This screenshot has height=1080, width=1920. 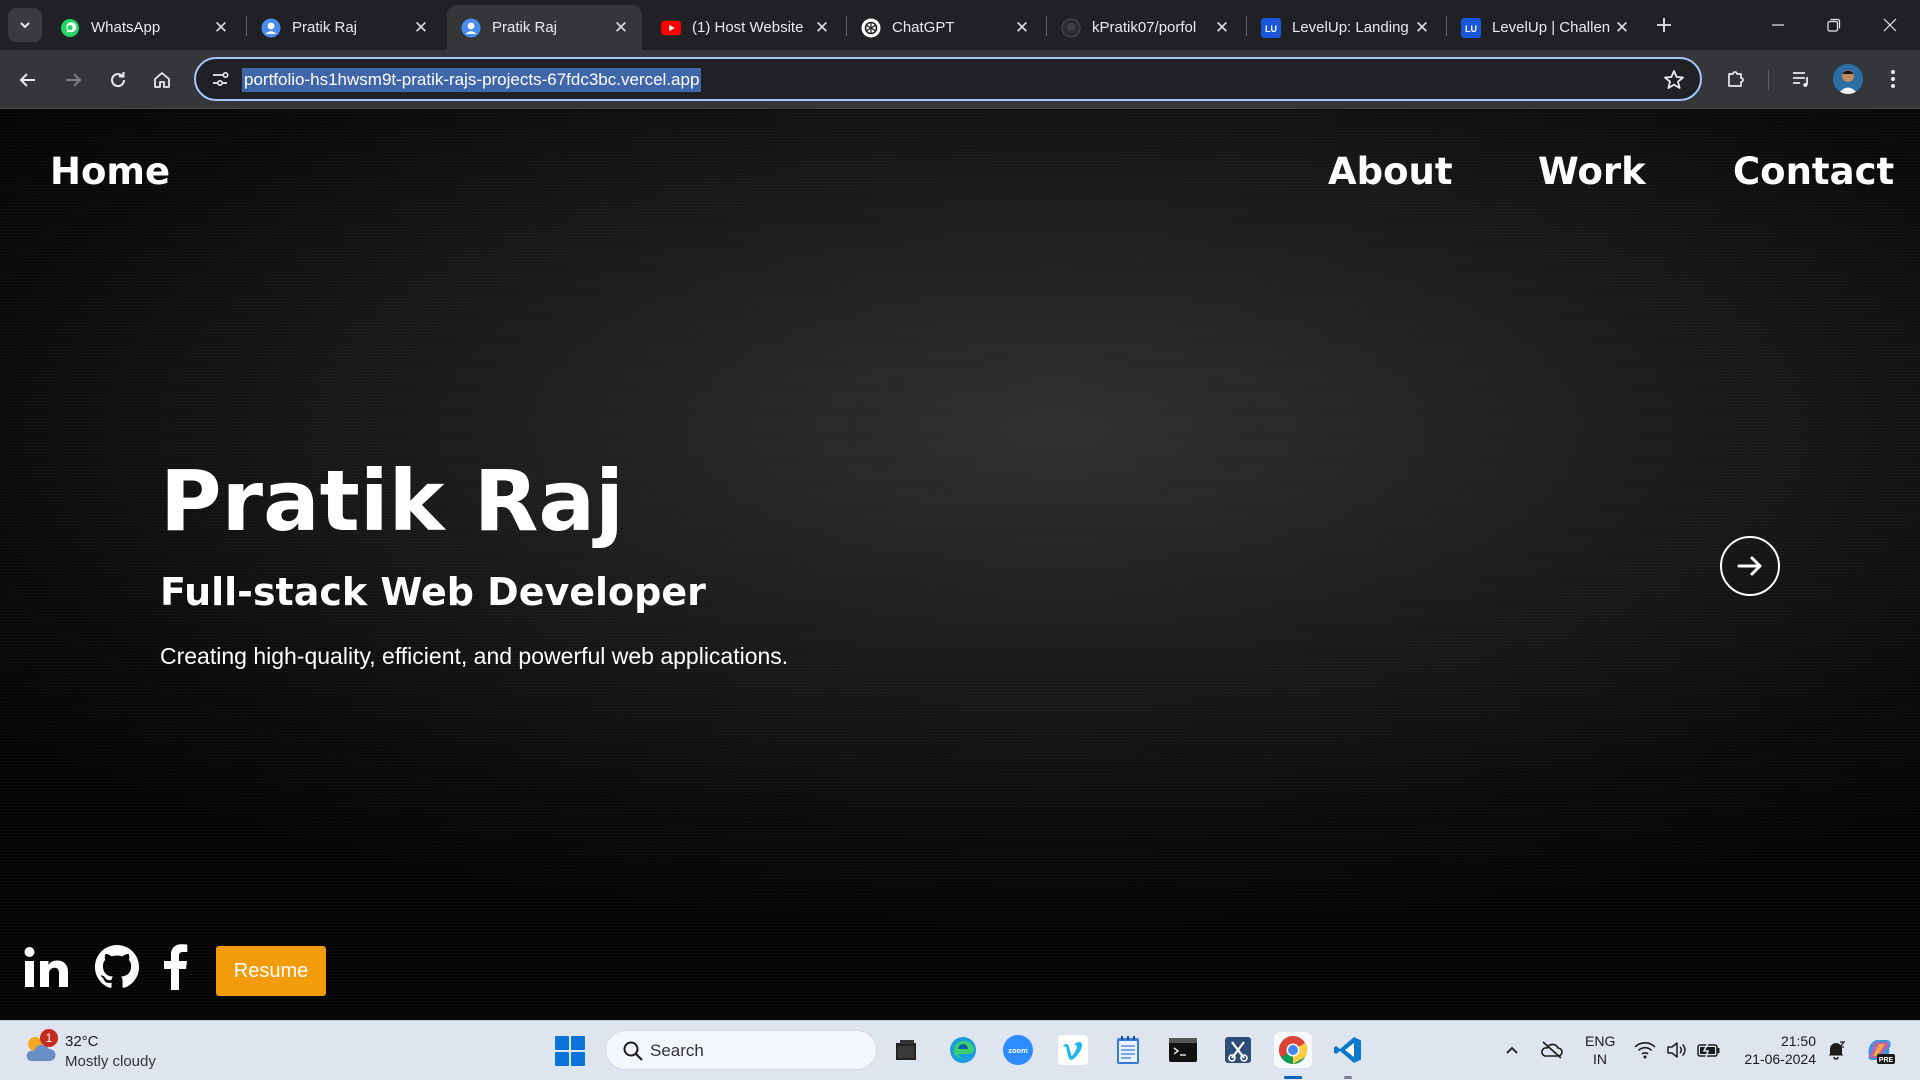 I want to click on edge-icon, so click(x=963, y=1050).